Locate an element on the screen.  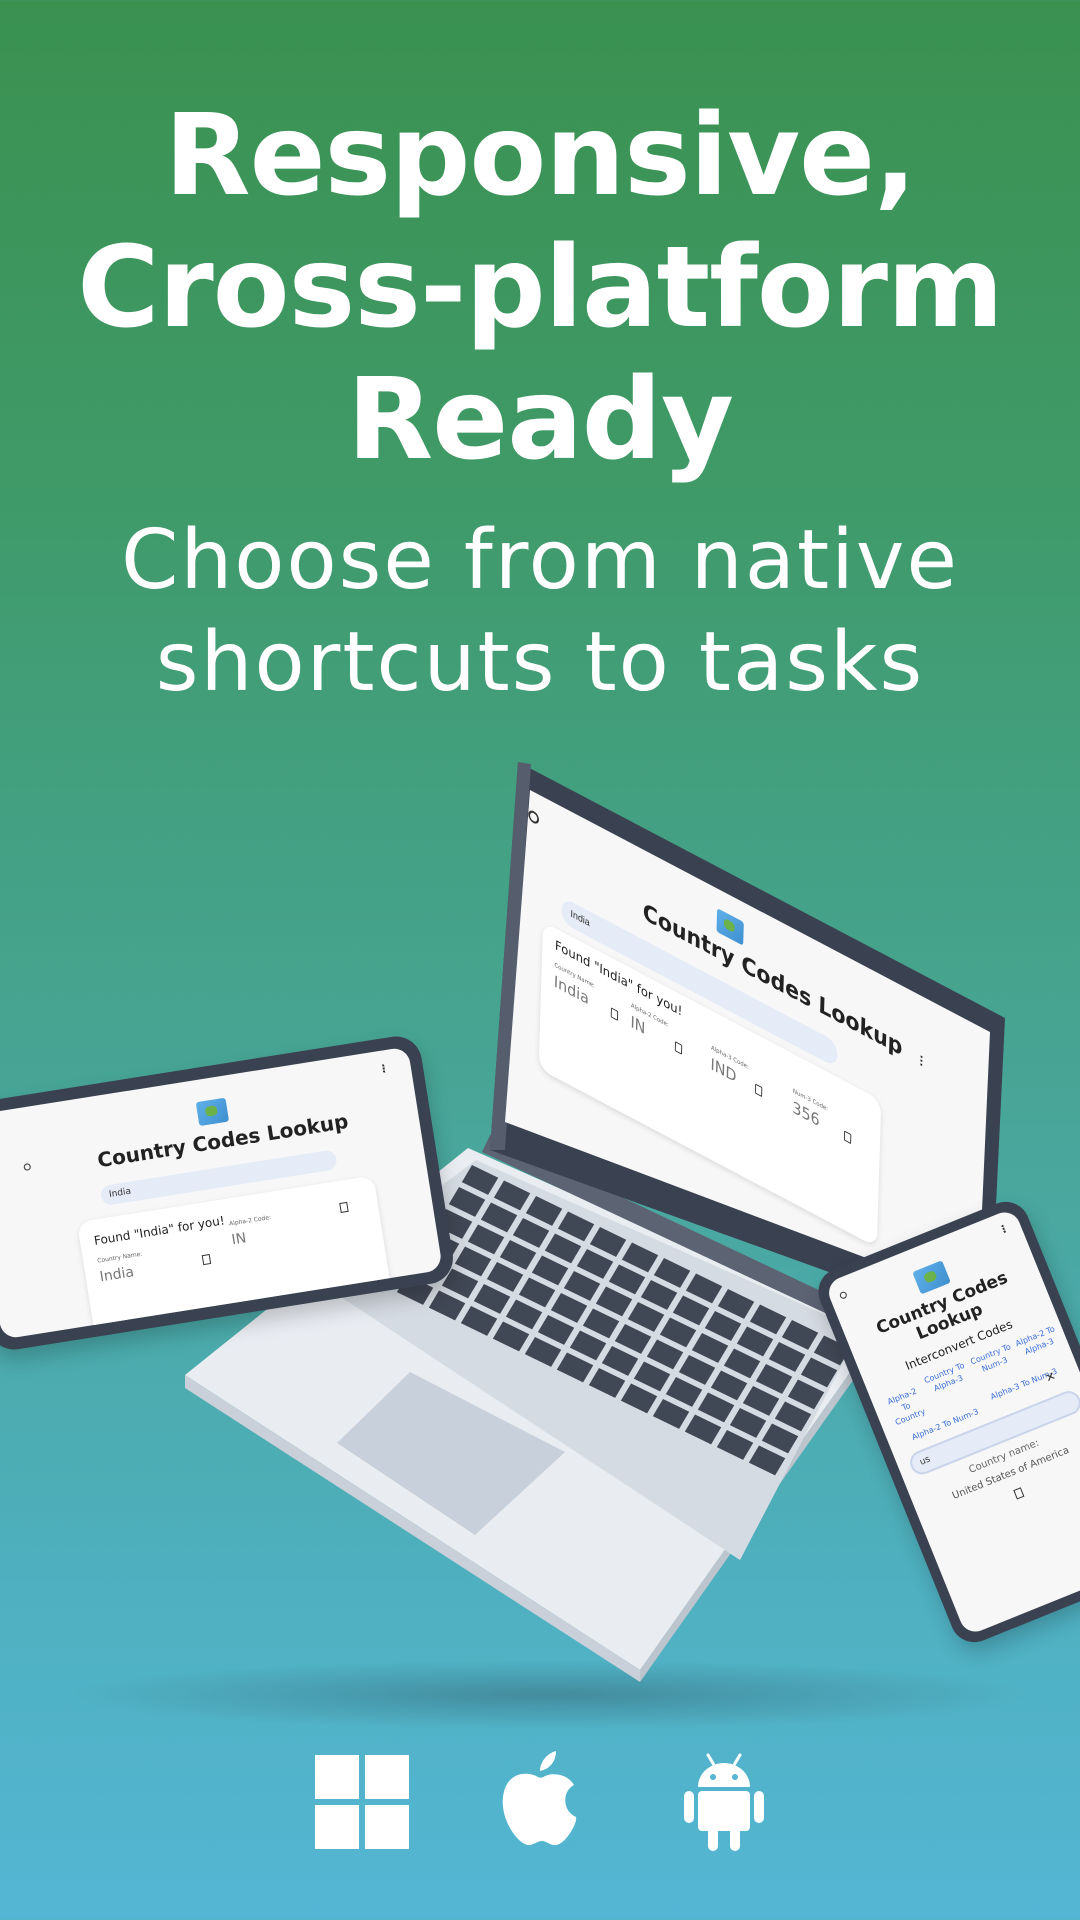
alpha2-label: Alpha-2 Code: is located at coordinates (250, 1221).